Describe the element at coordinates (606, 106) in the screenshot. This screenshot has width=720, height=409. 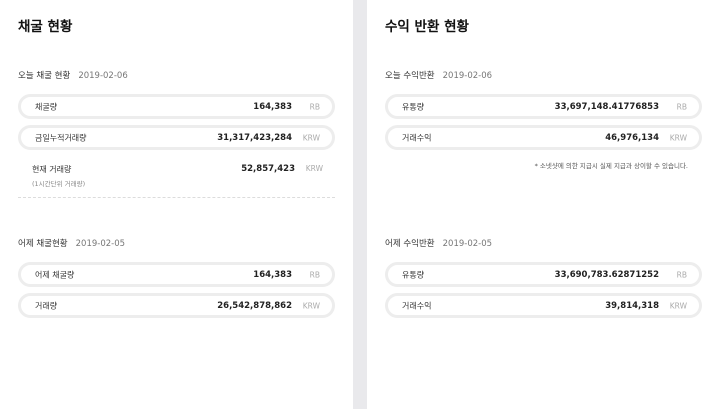
I see `circulation-value: 33,697,148.41776853` at that location.